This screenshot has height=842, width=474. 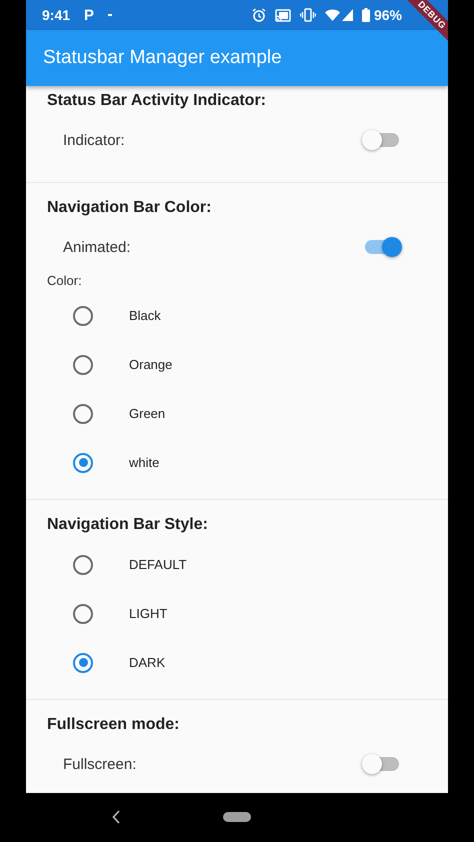 I want to click on switch-label: Animated:, so click(x=97, y=247).